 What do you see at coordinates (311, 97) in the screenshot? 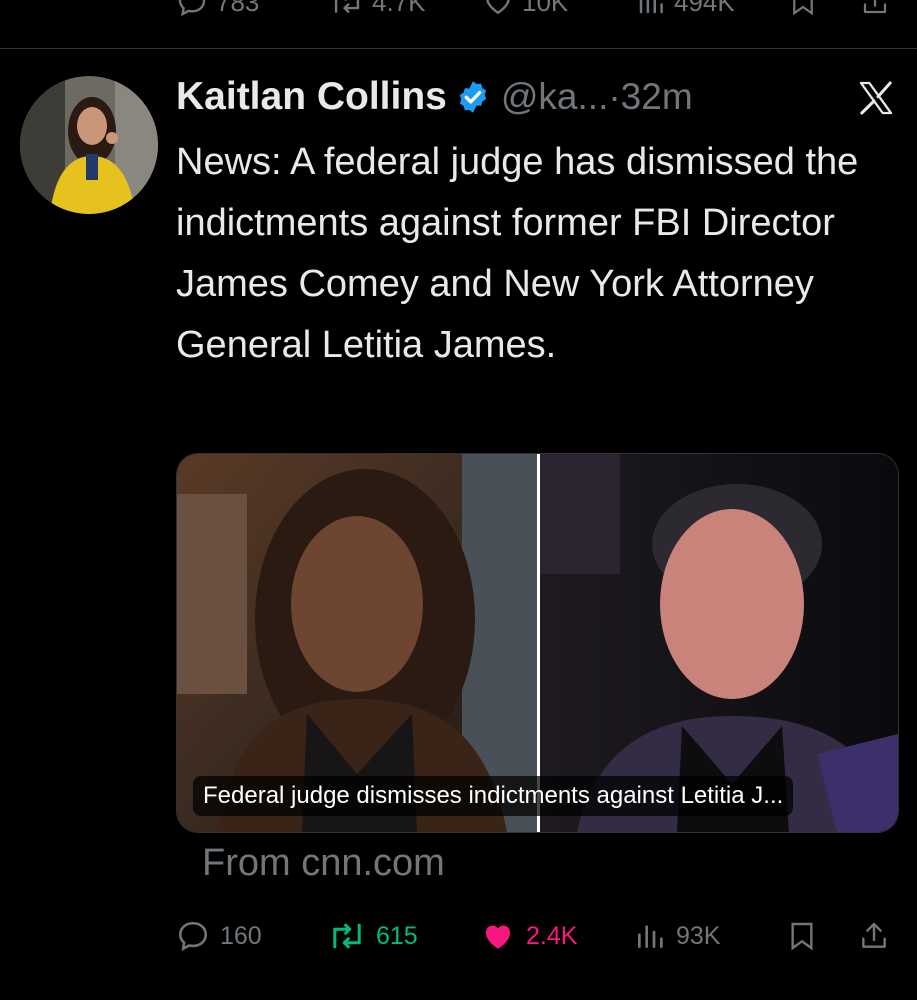
I see `author-name: Kaitlan Collins` at bounding box center [311, 97].